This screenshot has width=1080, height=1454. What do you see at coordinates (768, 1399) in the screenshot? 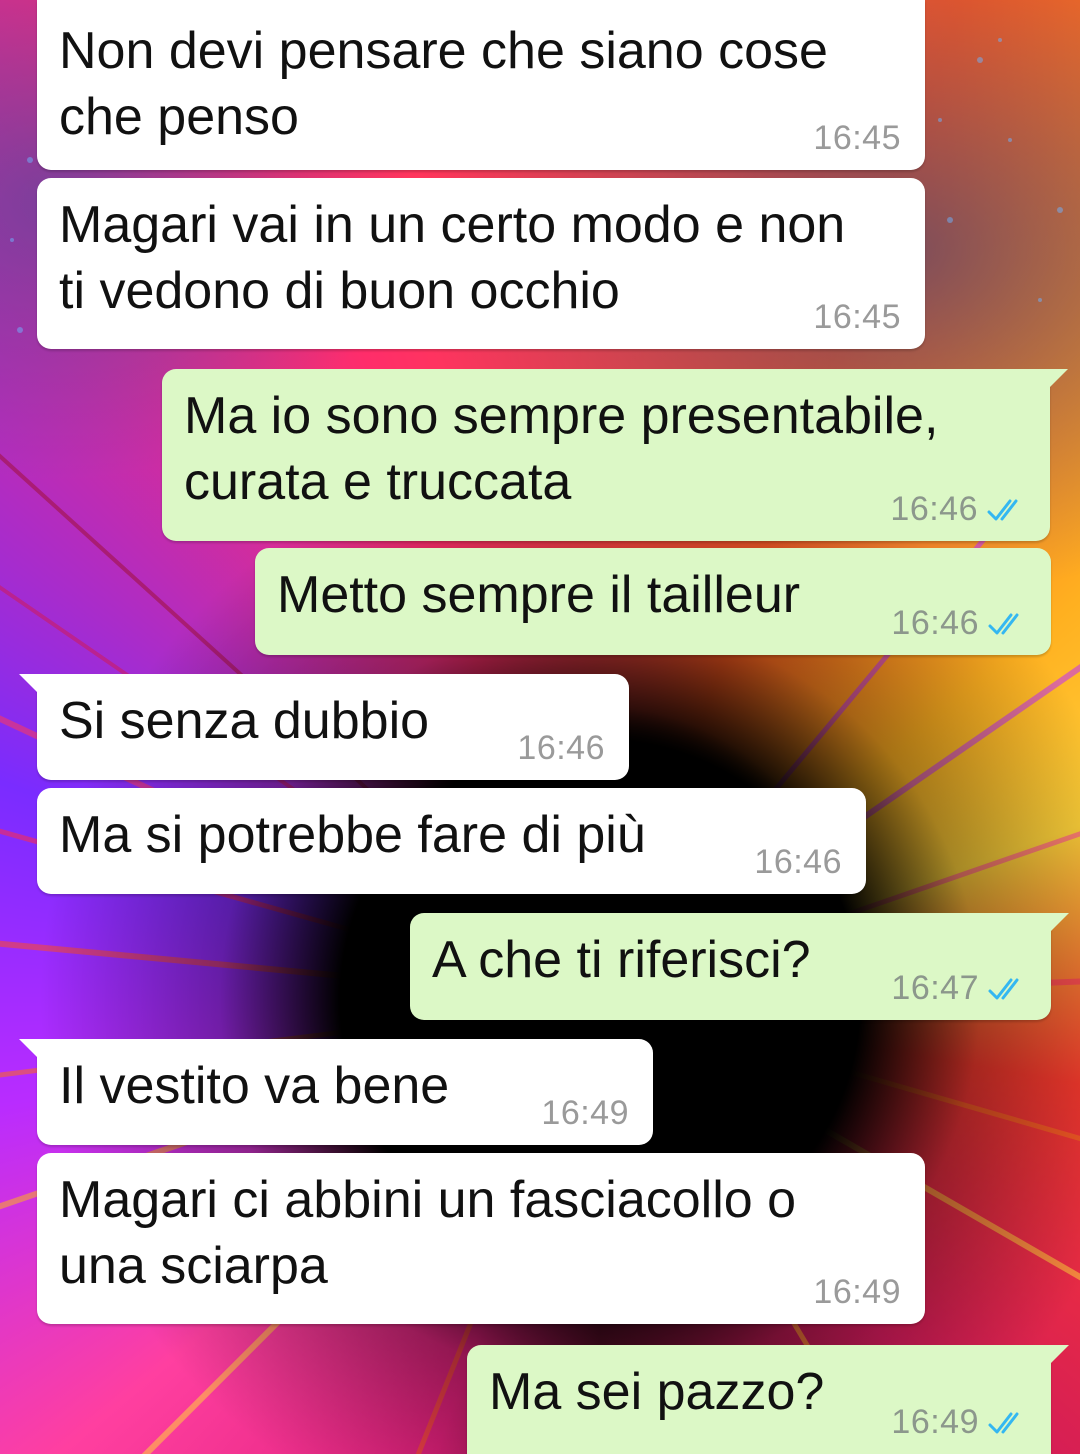
I see `message-bubble-outgoing: Ma sei pazzo? 16:49` at bounding box center [768, 1399].